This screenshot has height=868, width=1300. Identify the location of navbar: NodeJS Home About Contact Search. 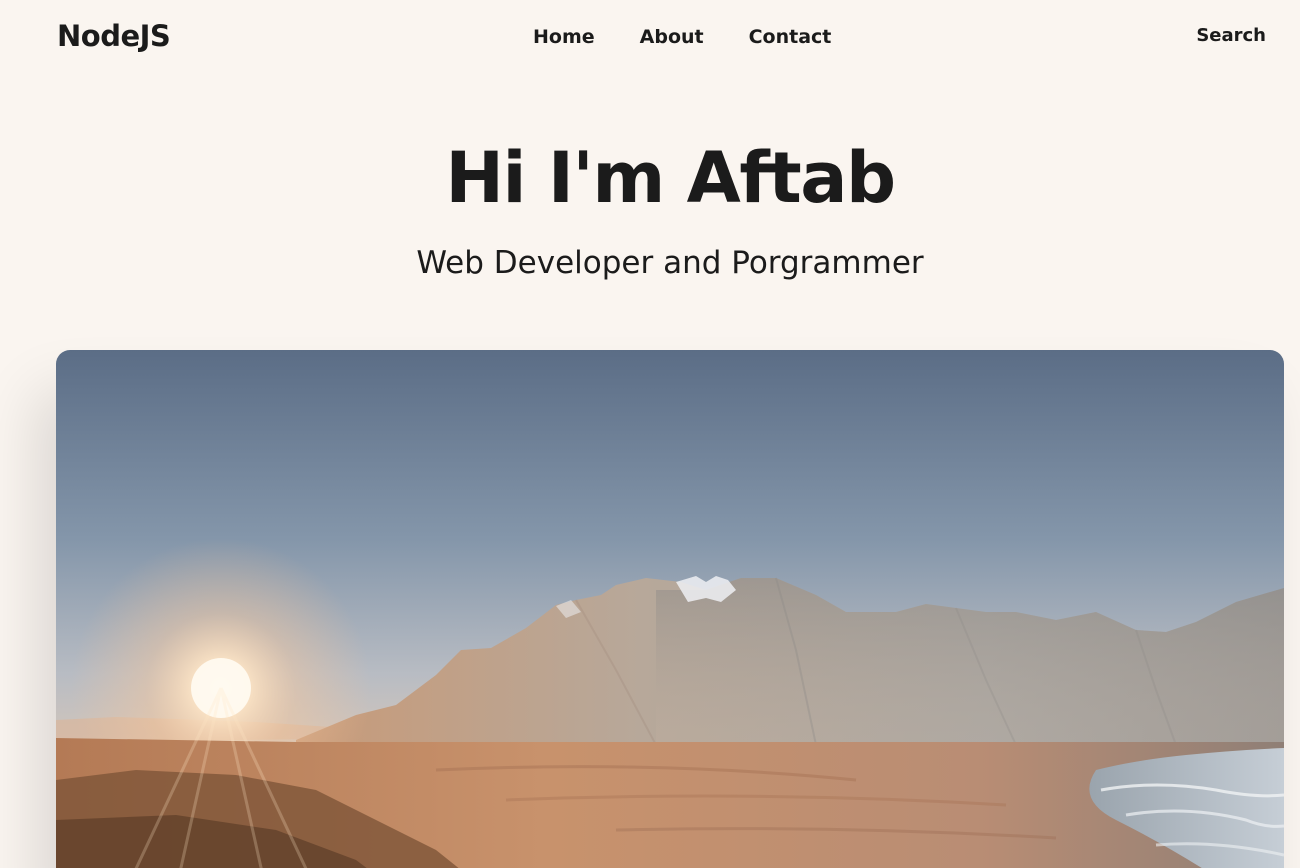
(650, 36).